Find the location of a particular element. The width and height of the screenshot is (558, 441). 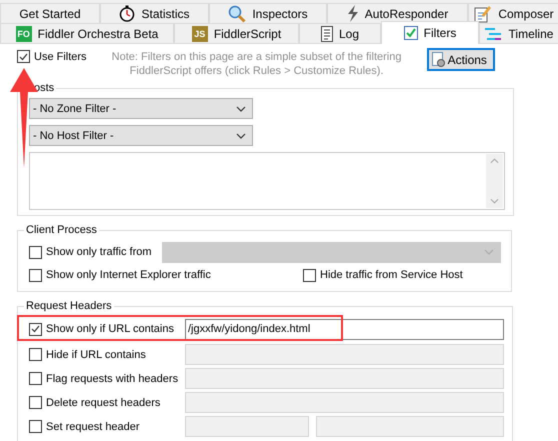

timeline-icon is located at coordinates (493, 34).